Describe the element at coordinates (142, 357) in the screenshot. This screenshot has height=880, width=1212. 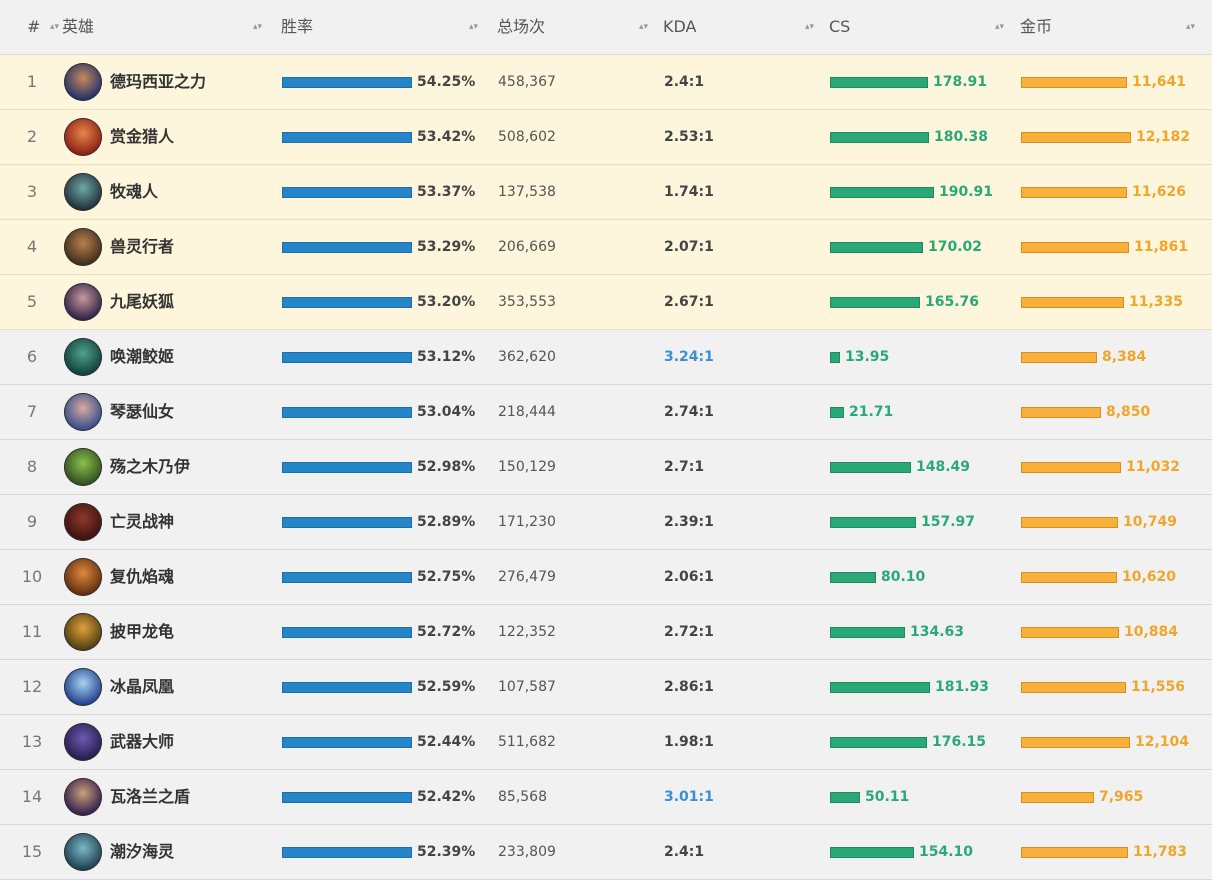
I see `hero-name: 唤潮鲛姬` at that location.